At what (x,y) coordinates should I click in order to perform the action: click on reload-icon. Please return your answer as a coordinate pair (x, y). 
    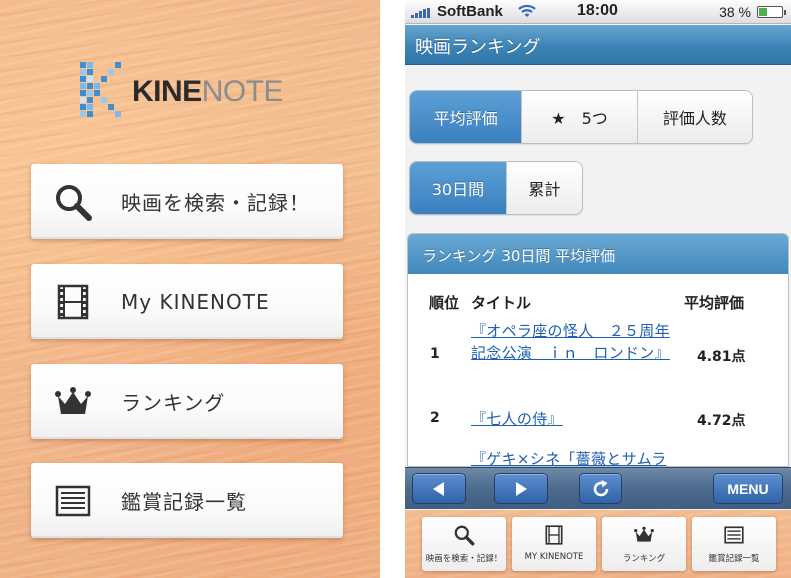
    Looking at the image, I should click on (600, 487).